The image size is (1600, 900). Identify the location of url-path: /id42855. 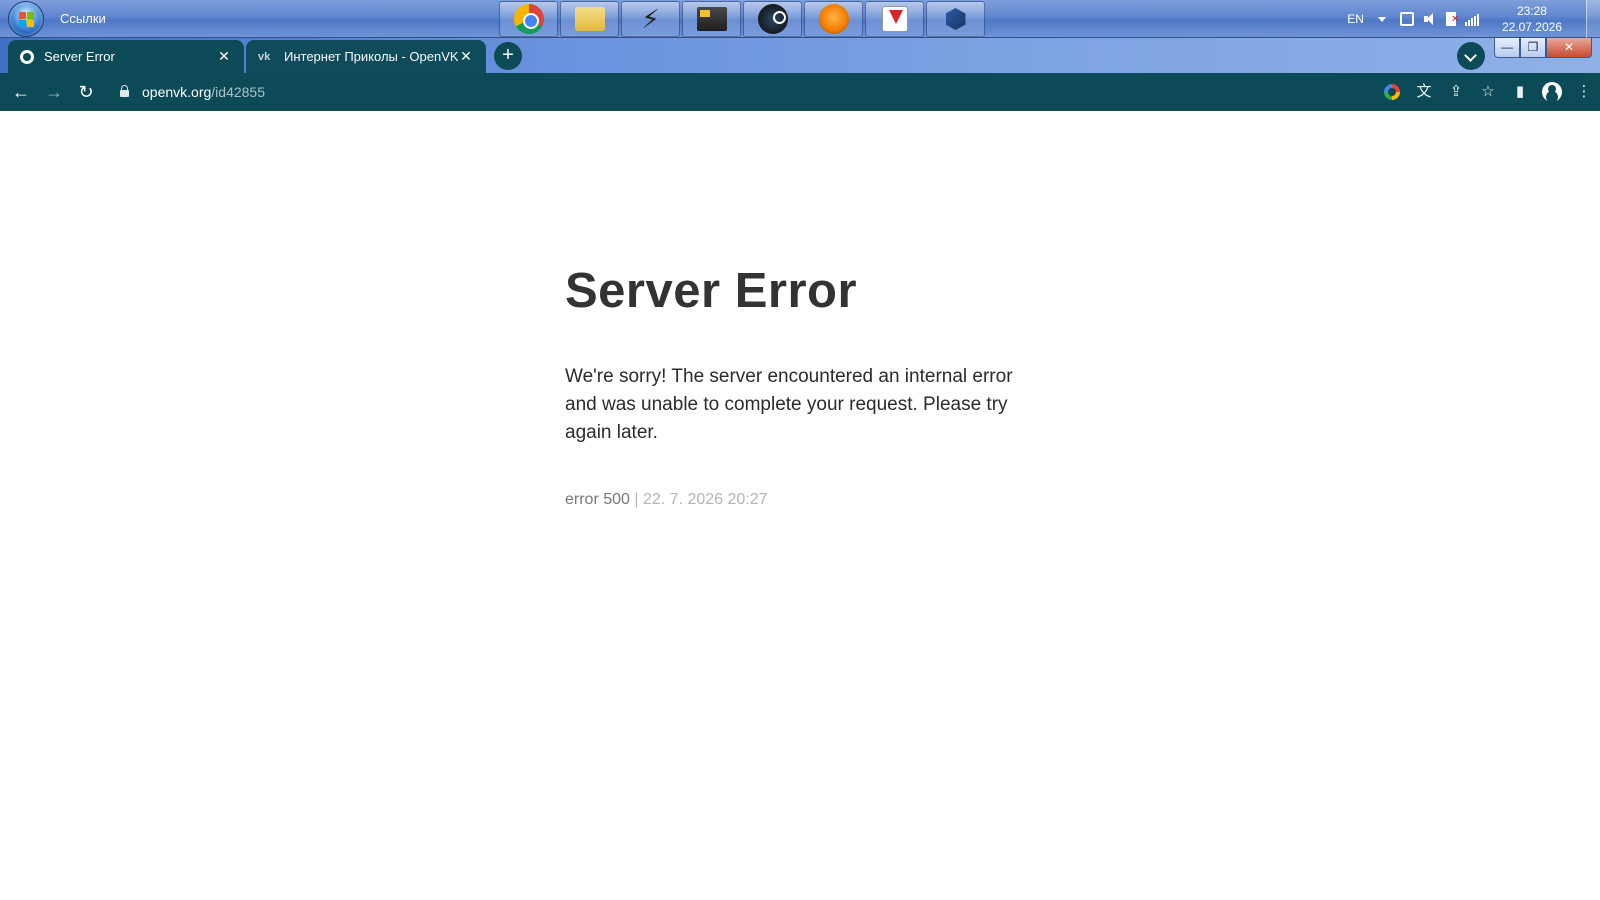
(238, 92).